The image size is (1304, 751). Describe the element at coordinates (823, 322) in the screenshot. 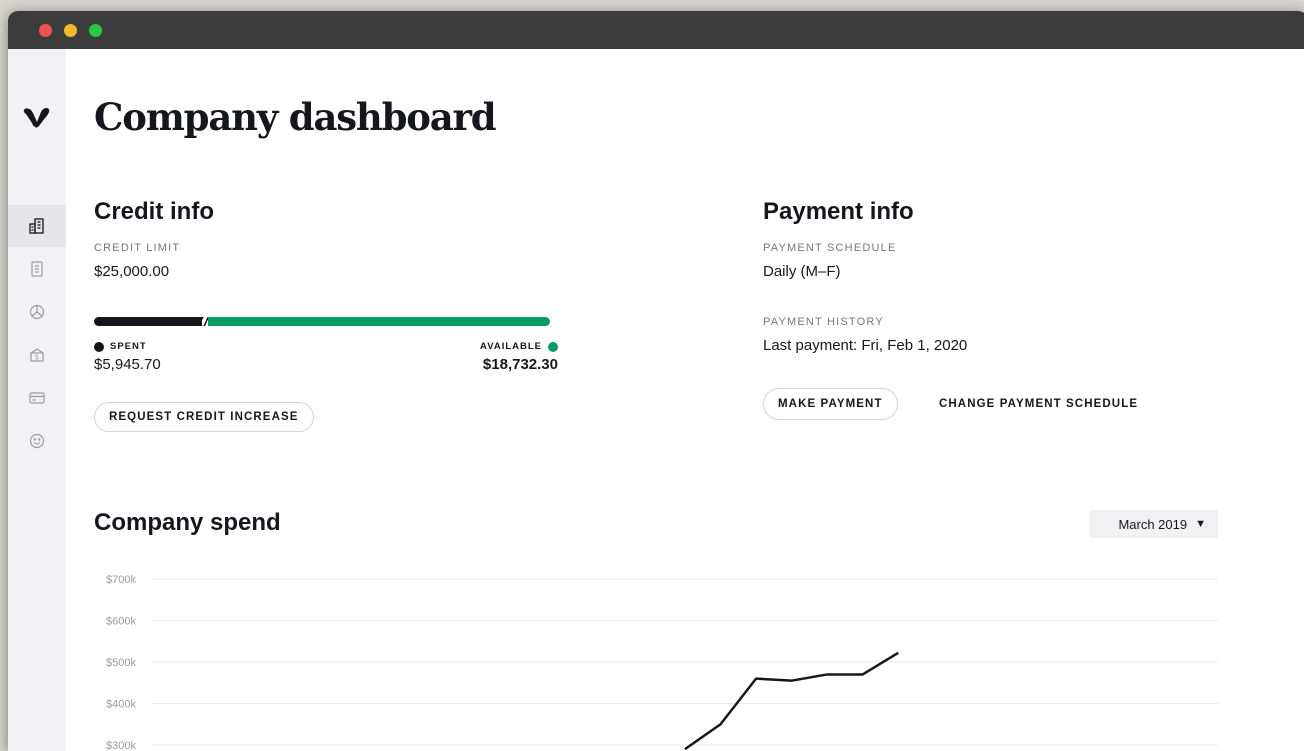

I see `payment-history-label: PAYMENT HISTORY` at that location.